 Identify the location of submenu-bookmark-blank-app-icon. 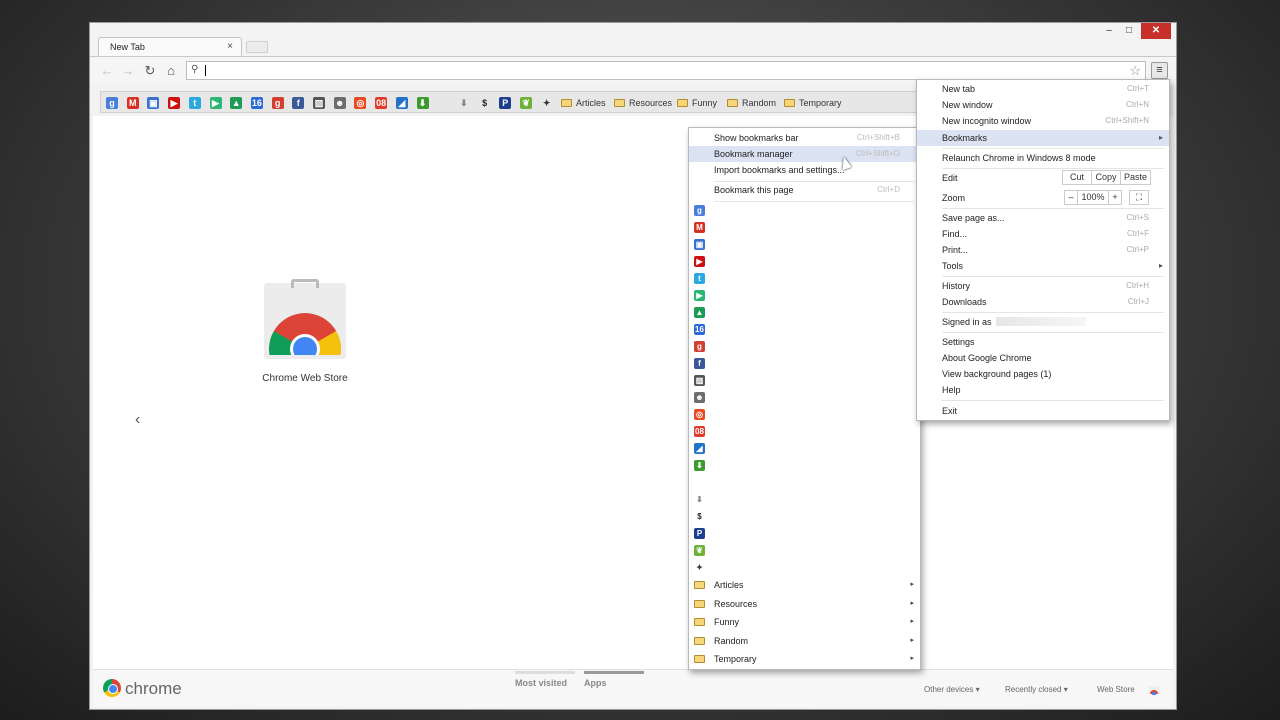
(699, 482).